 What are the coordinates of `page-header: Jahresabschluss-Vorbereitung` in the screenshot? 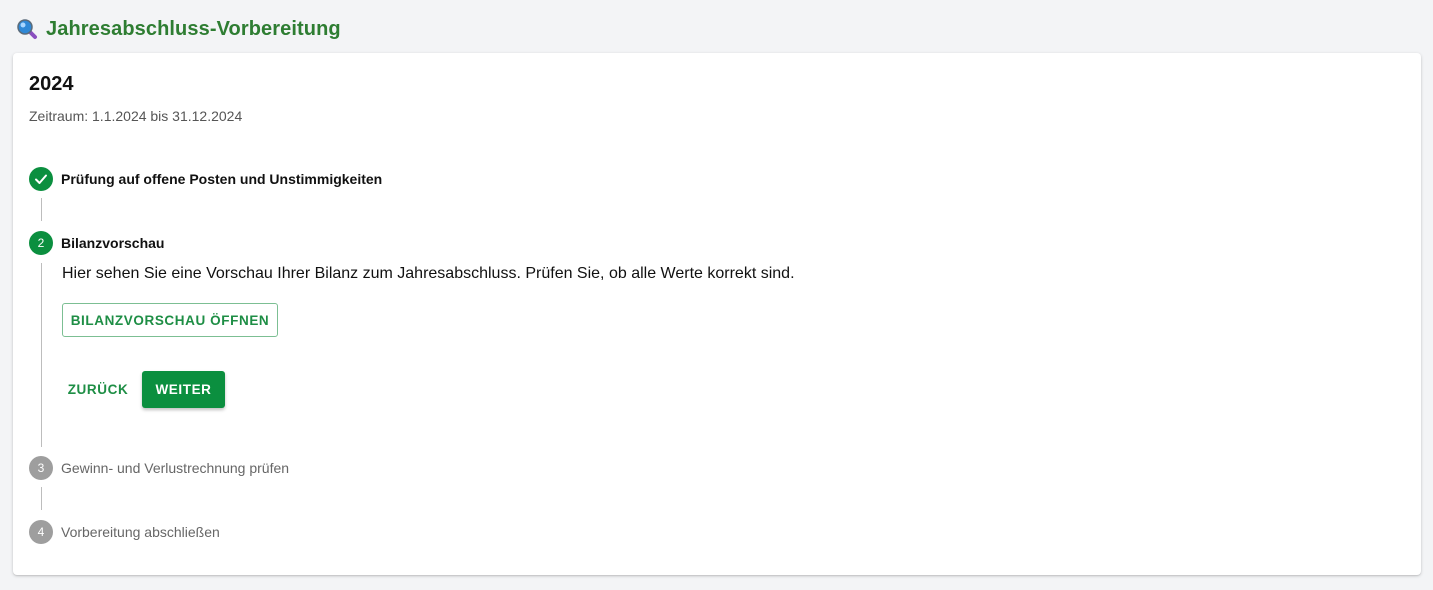 It's located at (178, 29).